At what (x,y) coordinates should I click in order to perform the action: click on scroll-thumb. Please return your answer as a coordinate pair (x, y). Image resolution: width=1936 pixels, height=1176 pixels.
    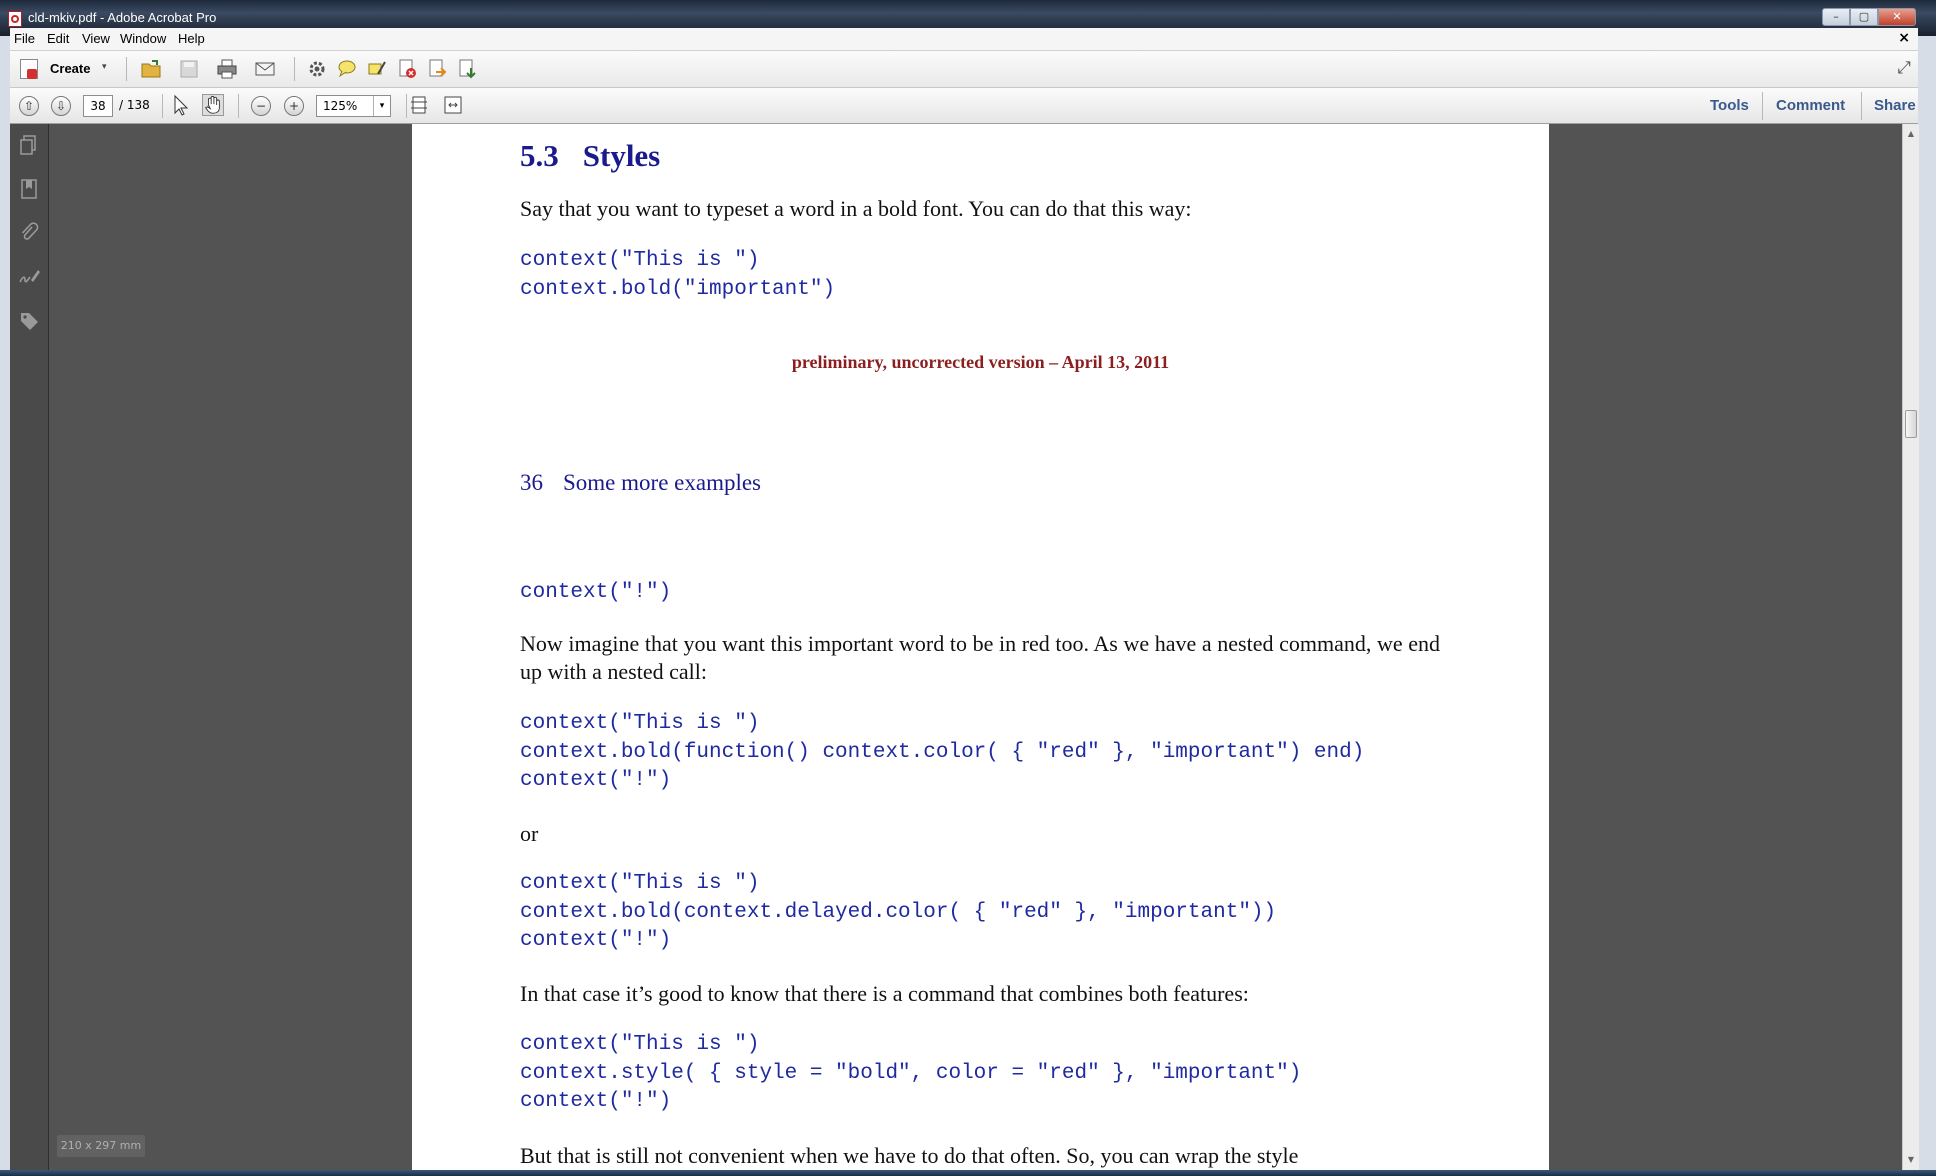
    Looking at the image, I should click on (1911, 424).